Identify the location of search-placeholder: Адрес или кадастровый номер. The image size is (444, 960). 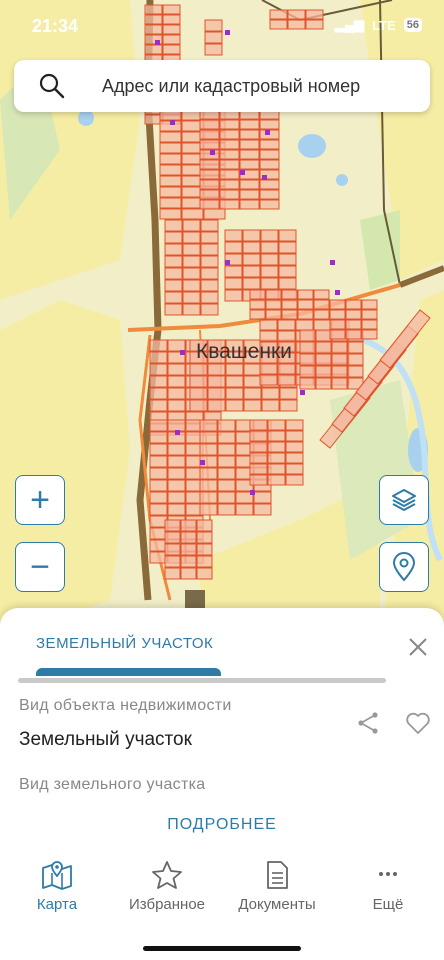
(231, 86).